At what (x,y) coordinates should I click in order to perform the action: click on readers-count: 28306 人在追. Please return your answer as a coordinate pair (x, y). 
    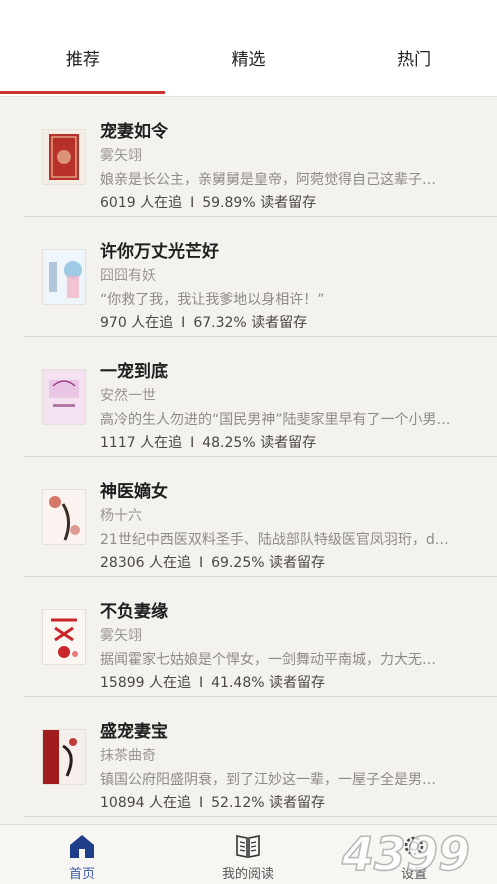
    Looking at the image, I should click on (145, 563).